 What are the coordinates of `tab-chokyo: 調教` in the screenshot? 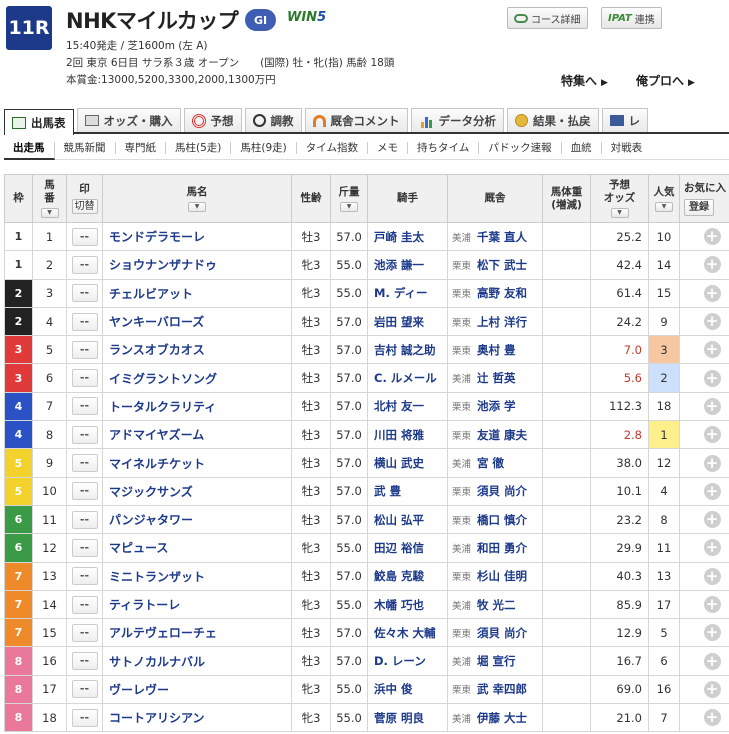 It's located at (273, 120).